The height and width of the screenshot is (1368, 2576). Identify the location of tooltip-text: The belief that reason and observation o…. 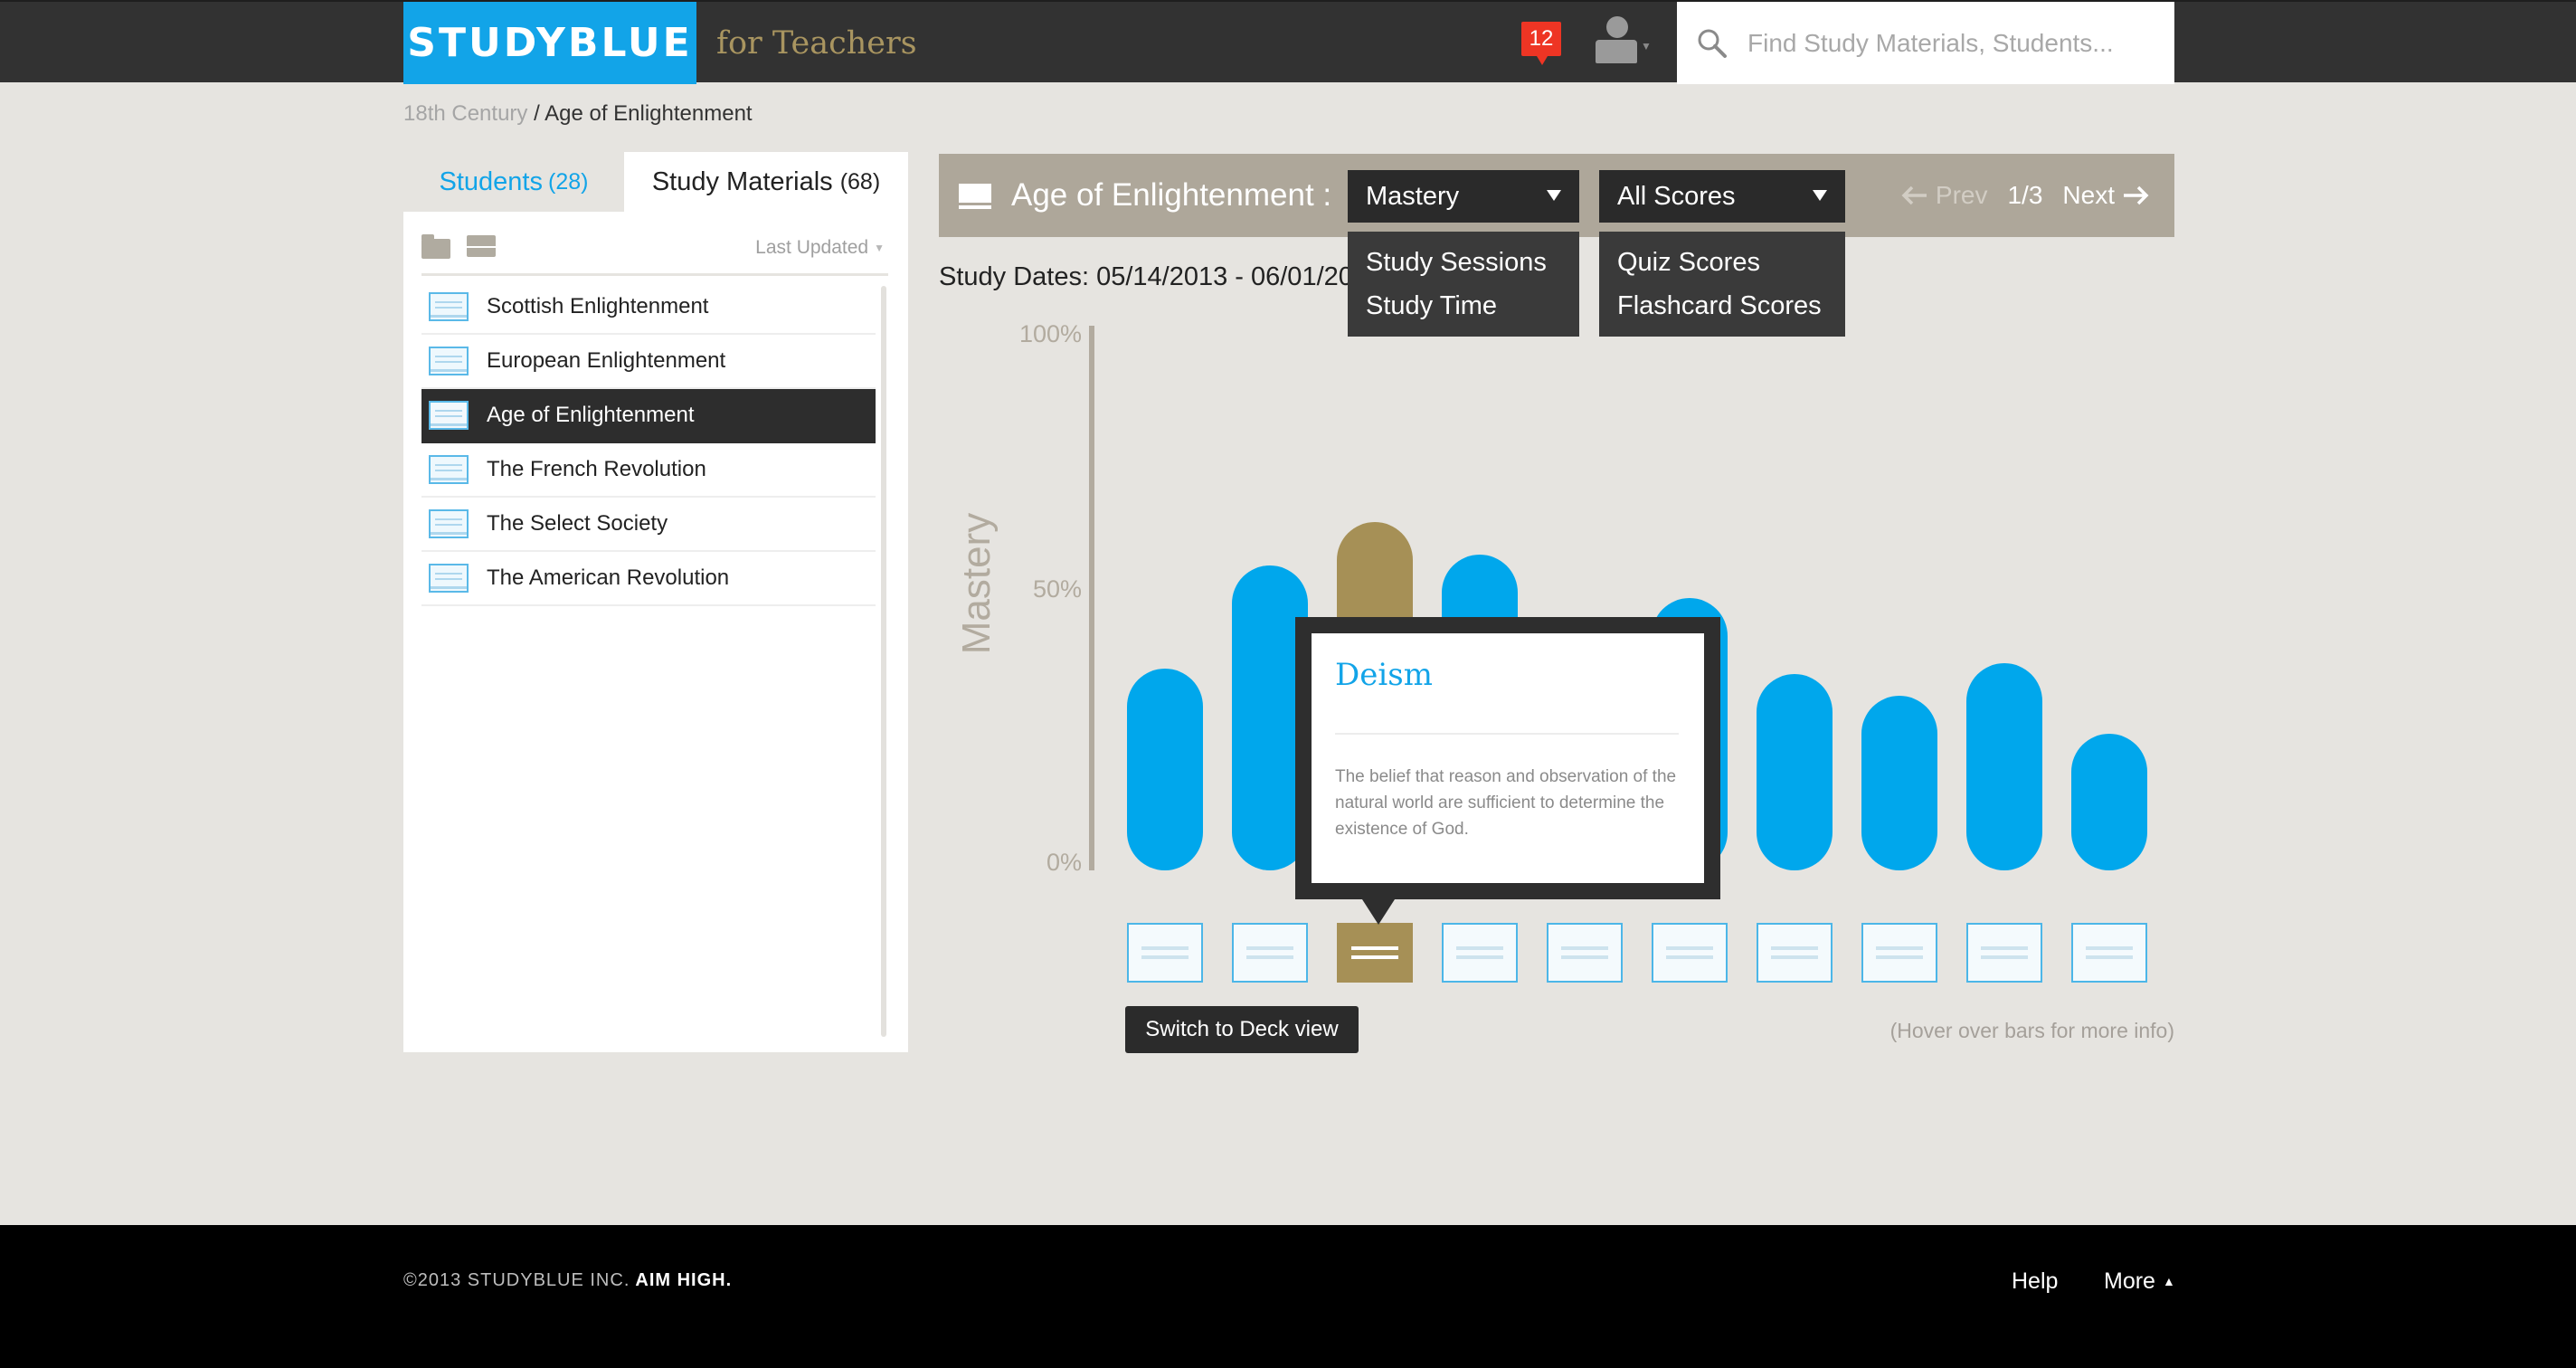
(1506, 803).